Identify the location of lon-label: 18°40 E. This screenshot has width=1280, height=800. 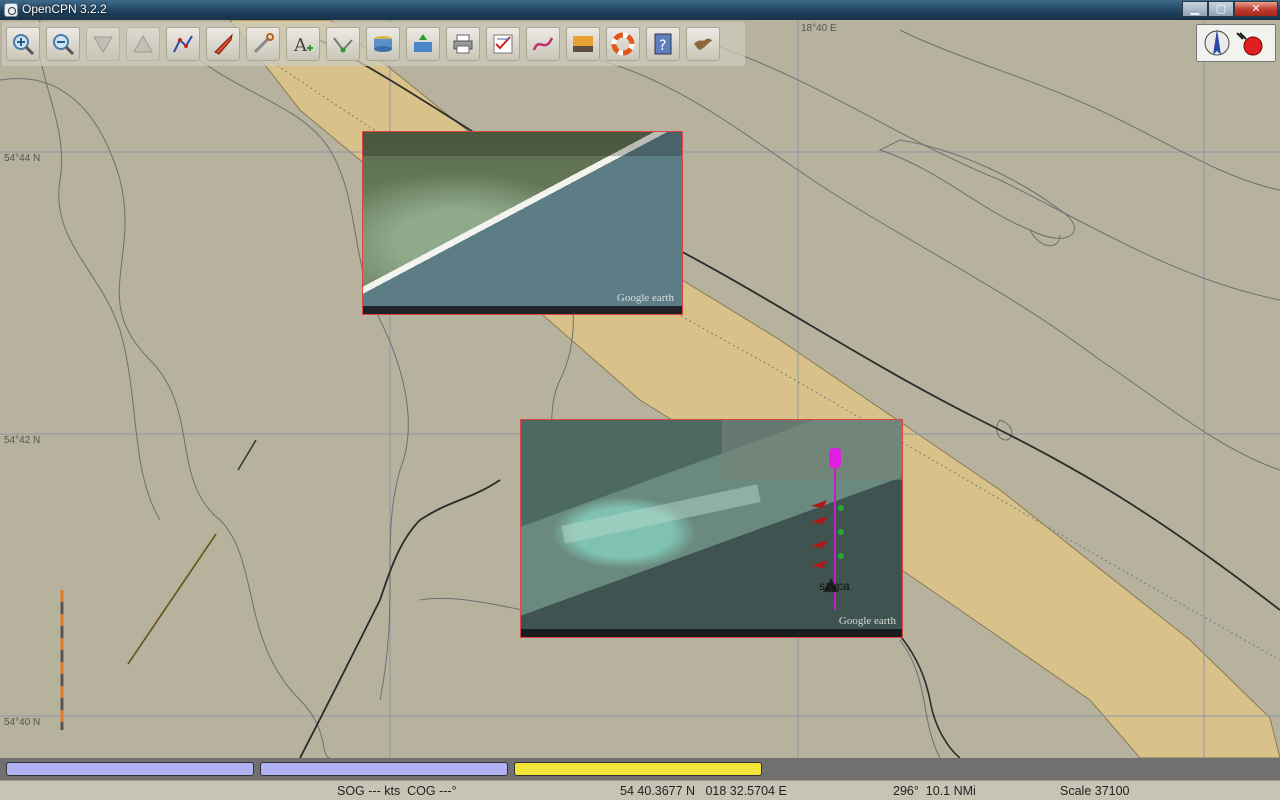
(819, 28).